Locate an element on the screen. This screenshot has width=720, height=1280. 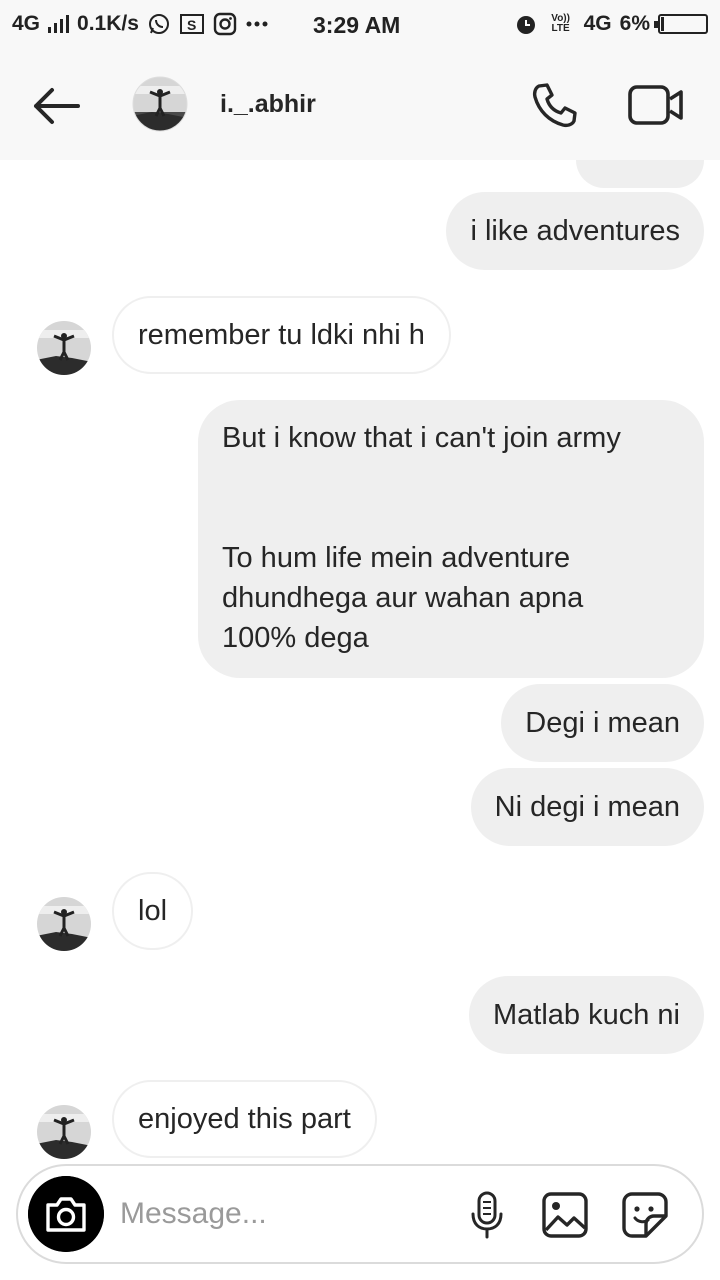
chat-username: i._.abhir is located at coordinates (268, 104).